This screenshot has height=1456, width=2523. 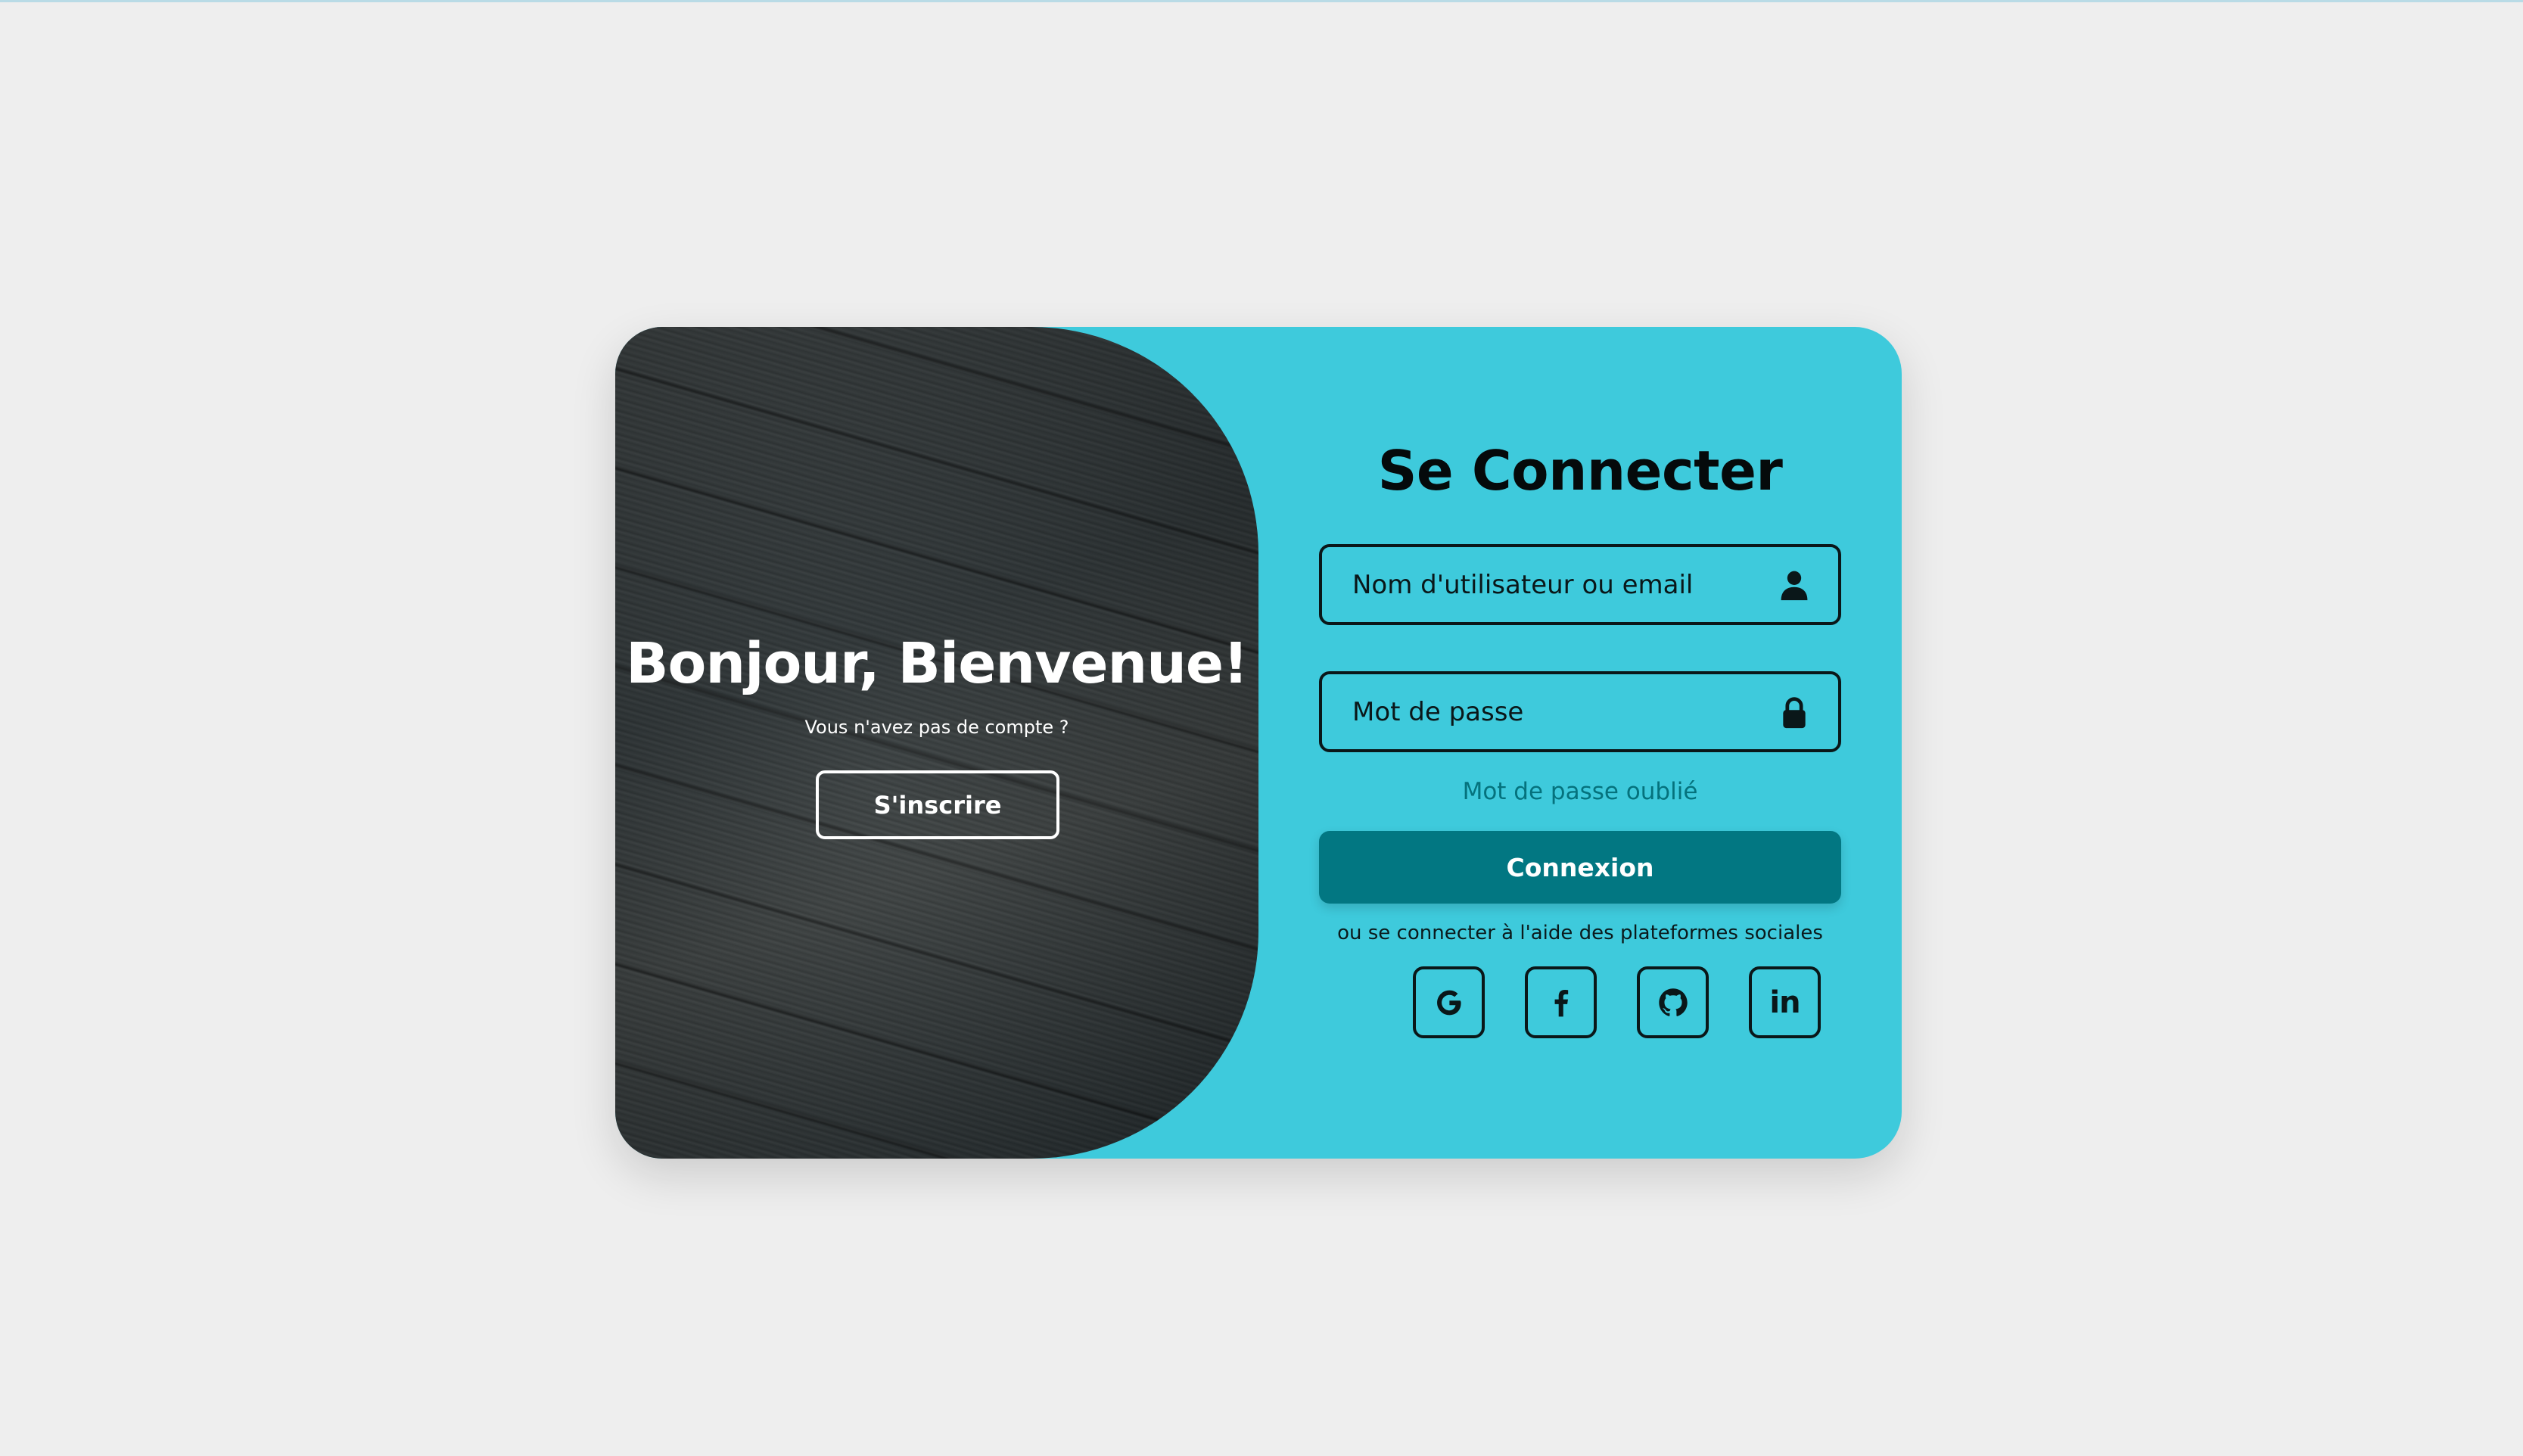 I want to click on social-login-row: in, so click(x=1580, y=1003).